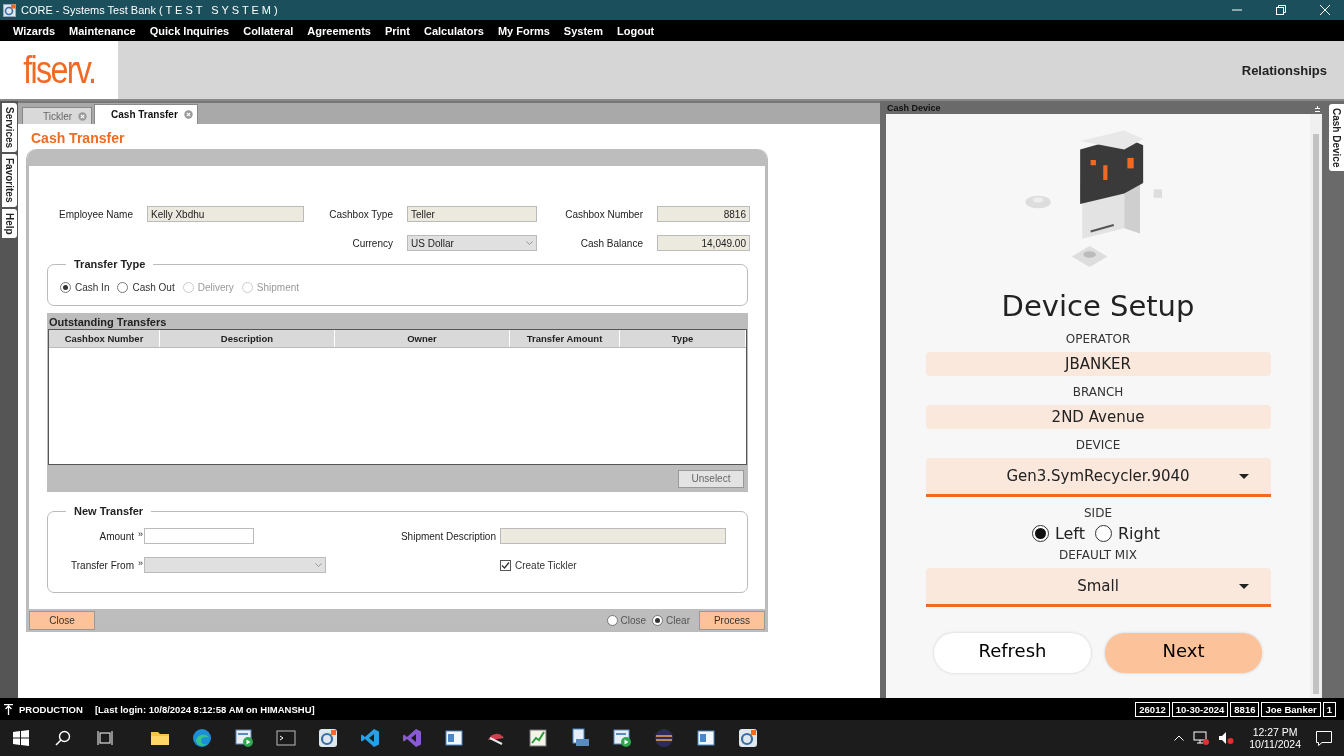 This screenshot has width=1344, height=756. Describe the element at coordinates (339, 30) in the screenshot. I see `menu-item: Agreements` at that location.